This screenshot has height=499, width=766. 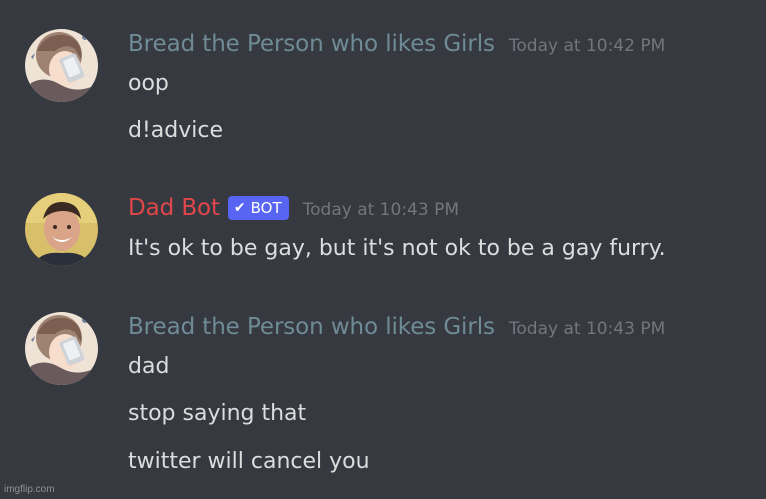 What do you see at coordinates (249, 461) in the screenshot?
I see `message-text: twitter will cancel you` at bounding box center [249, 461].